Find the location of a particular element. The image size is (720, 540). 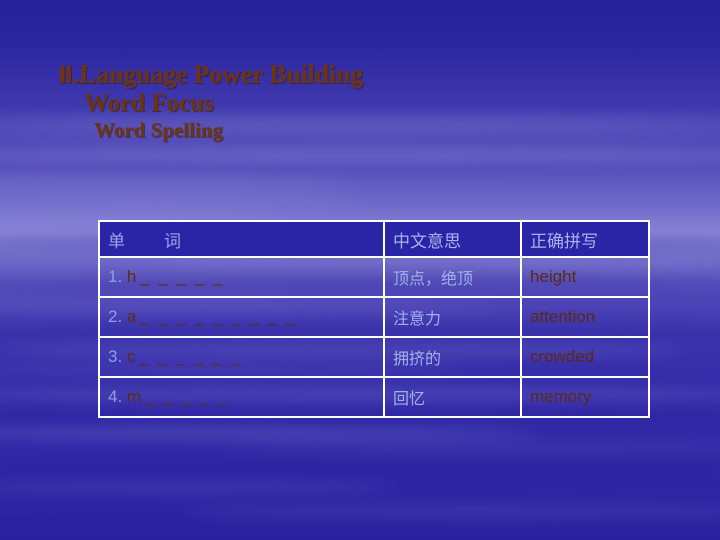

row-first-letter: a is located at coordinates (131, 316).